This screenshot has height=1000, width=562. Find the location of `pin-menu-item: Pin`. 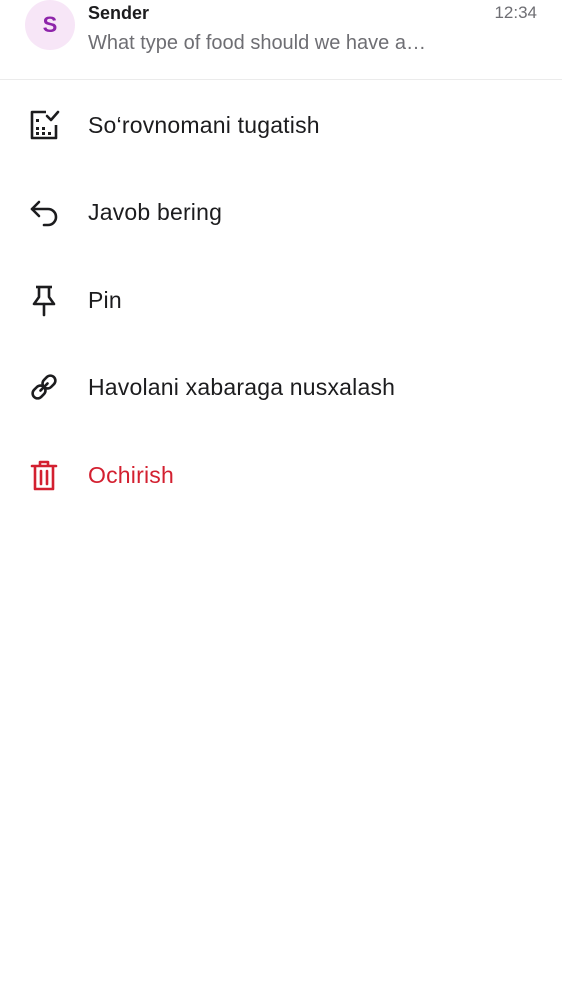

pin-menu-item: Pin is located at coordinates (281, 300).